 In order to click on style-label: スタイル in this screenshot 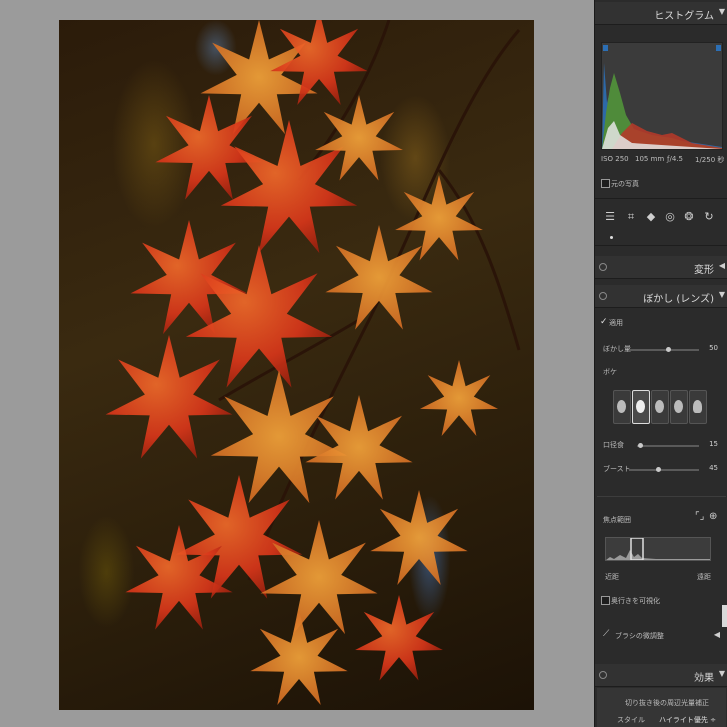, I will do `click(631, 720)`.